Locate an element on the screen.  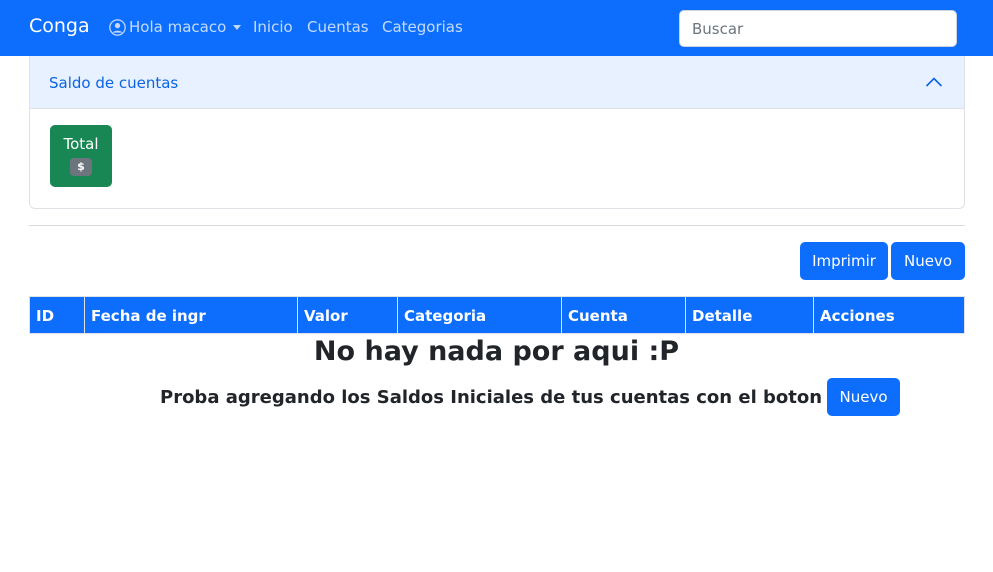
column-header-cuenta: Cuenta is located at coordinates (624, 315).